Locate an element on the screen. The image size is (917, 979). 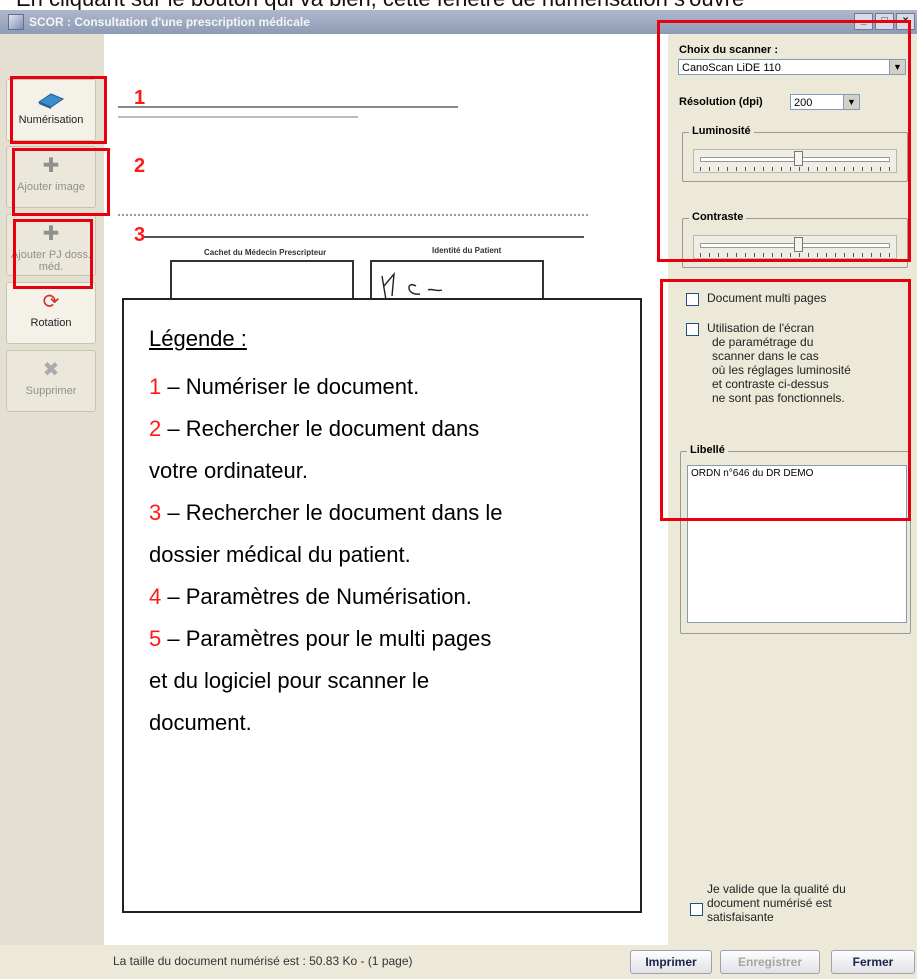
resolution-value: 200 is located at coordinates (803, 103).